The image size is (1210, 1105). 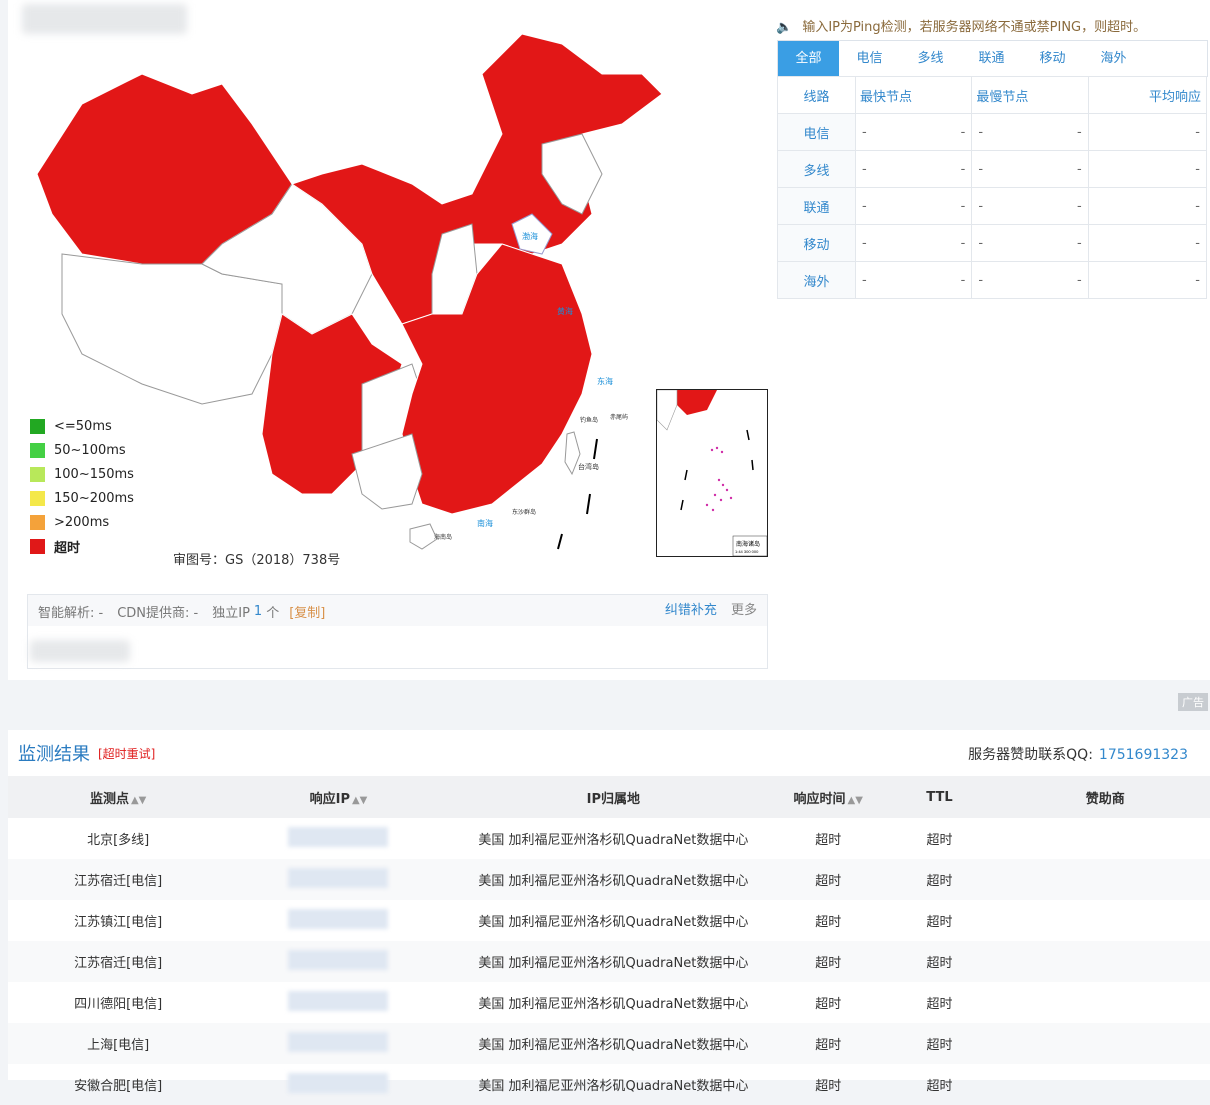 I want to click on col-monitor-point: 监测点 ▲▼, so click(x=118, y=797).